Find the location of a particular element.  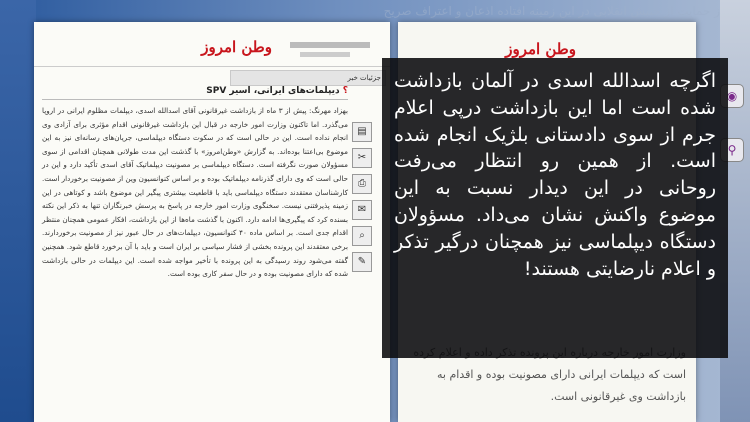

title-prefix: ؟ is located at coordinates (345, 91).